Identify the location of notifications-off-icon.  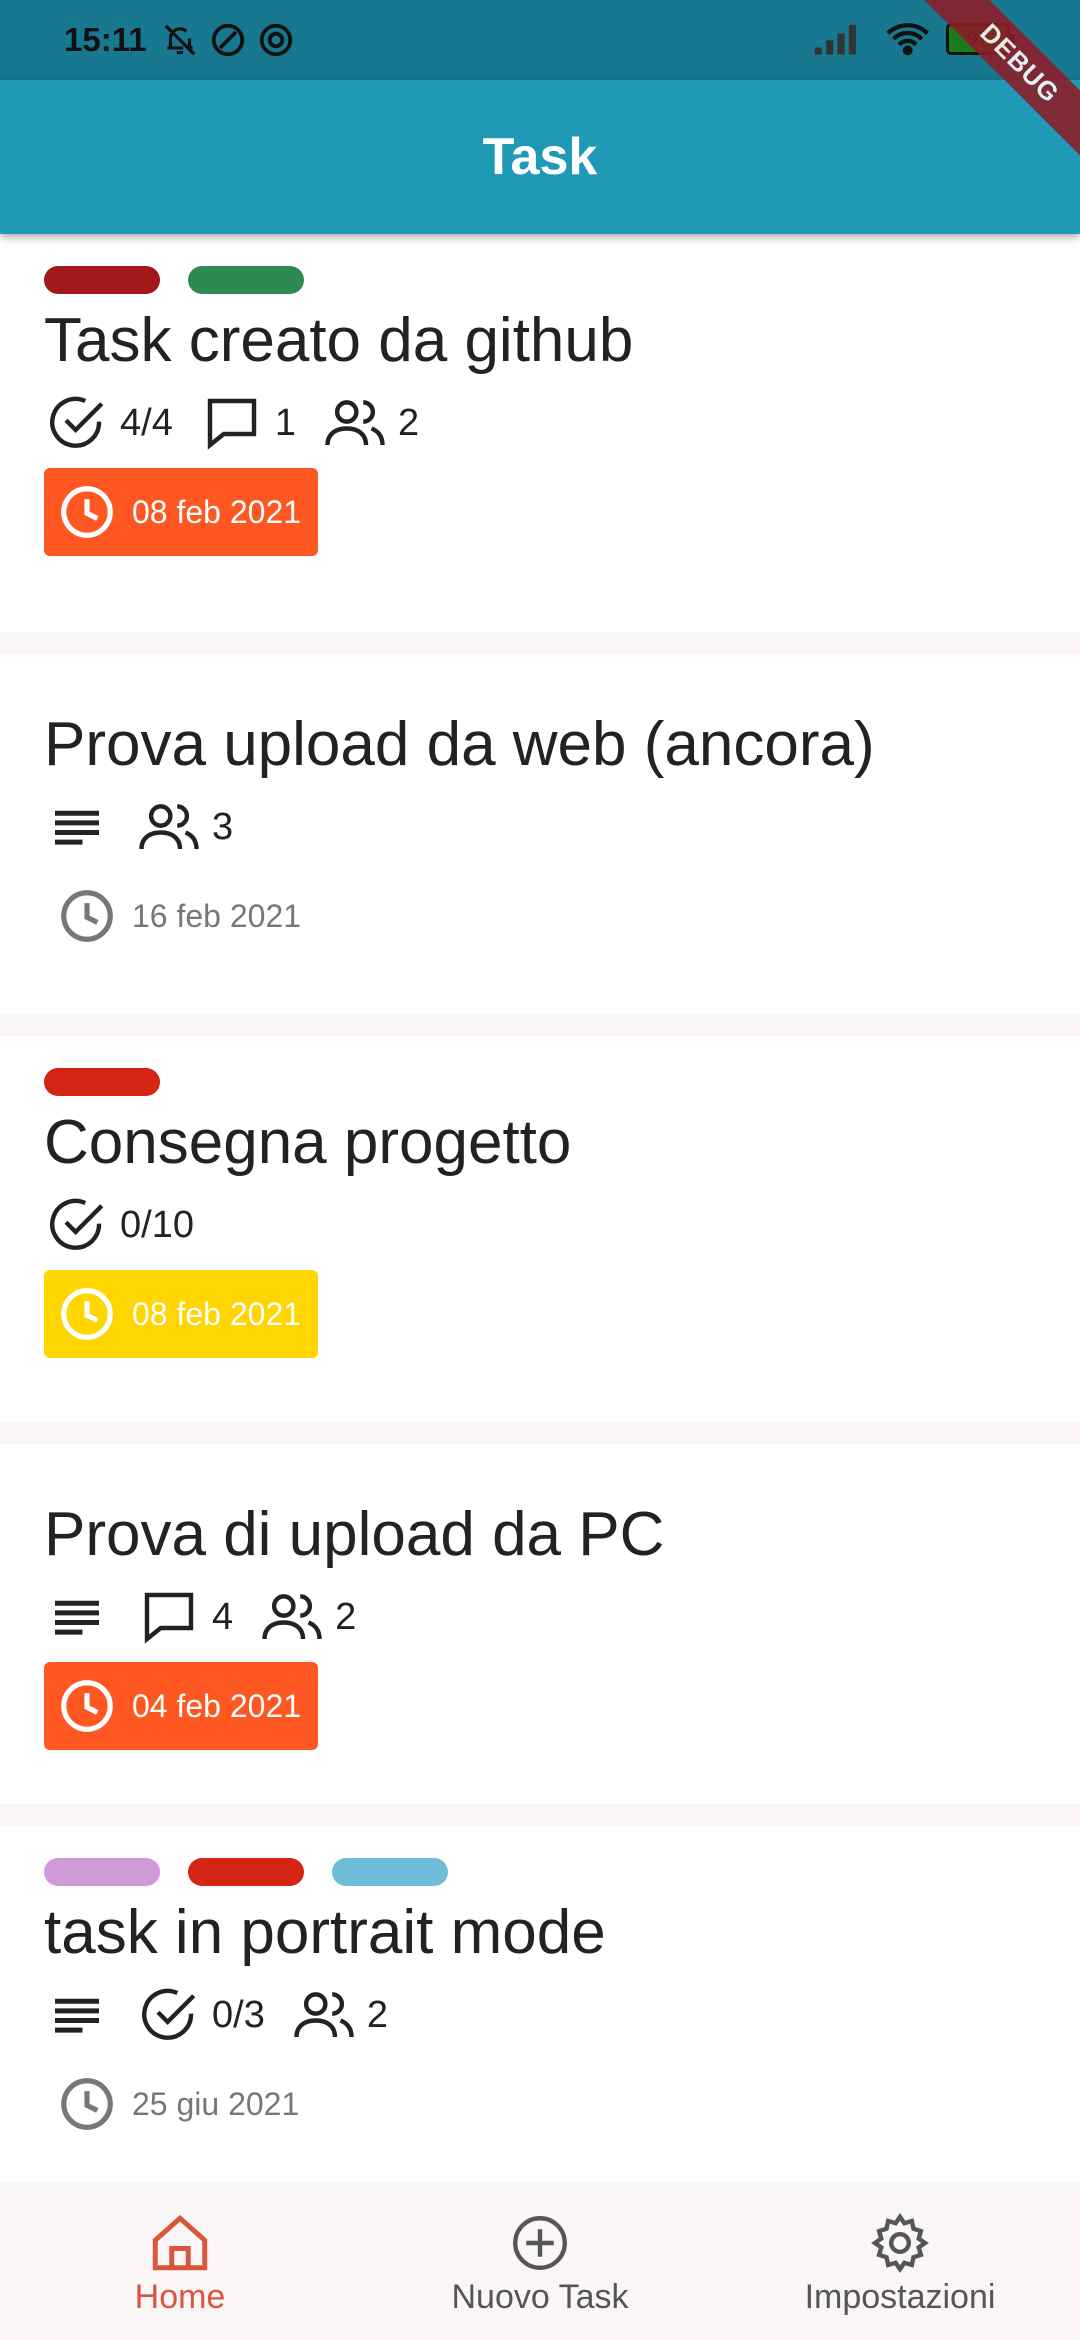
(179, 40).